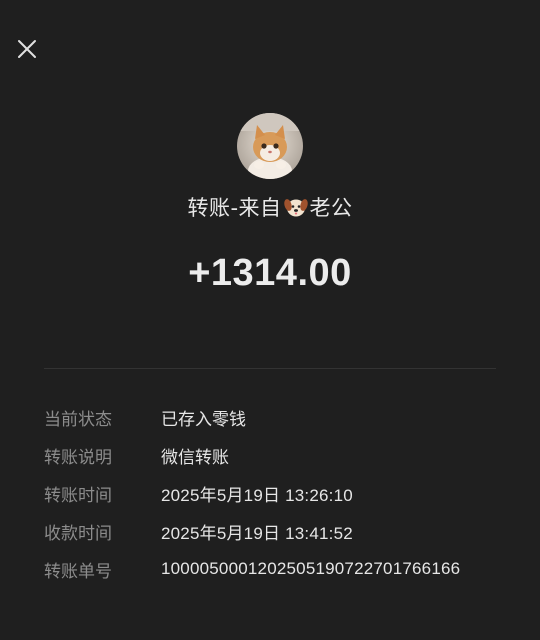  I want to click on detail-value: 已存入零钱, so click(203, 419).